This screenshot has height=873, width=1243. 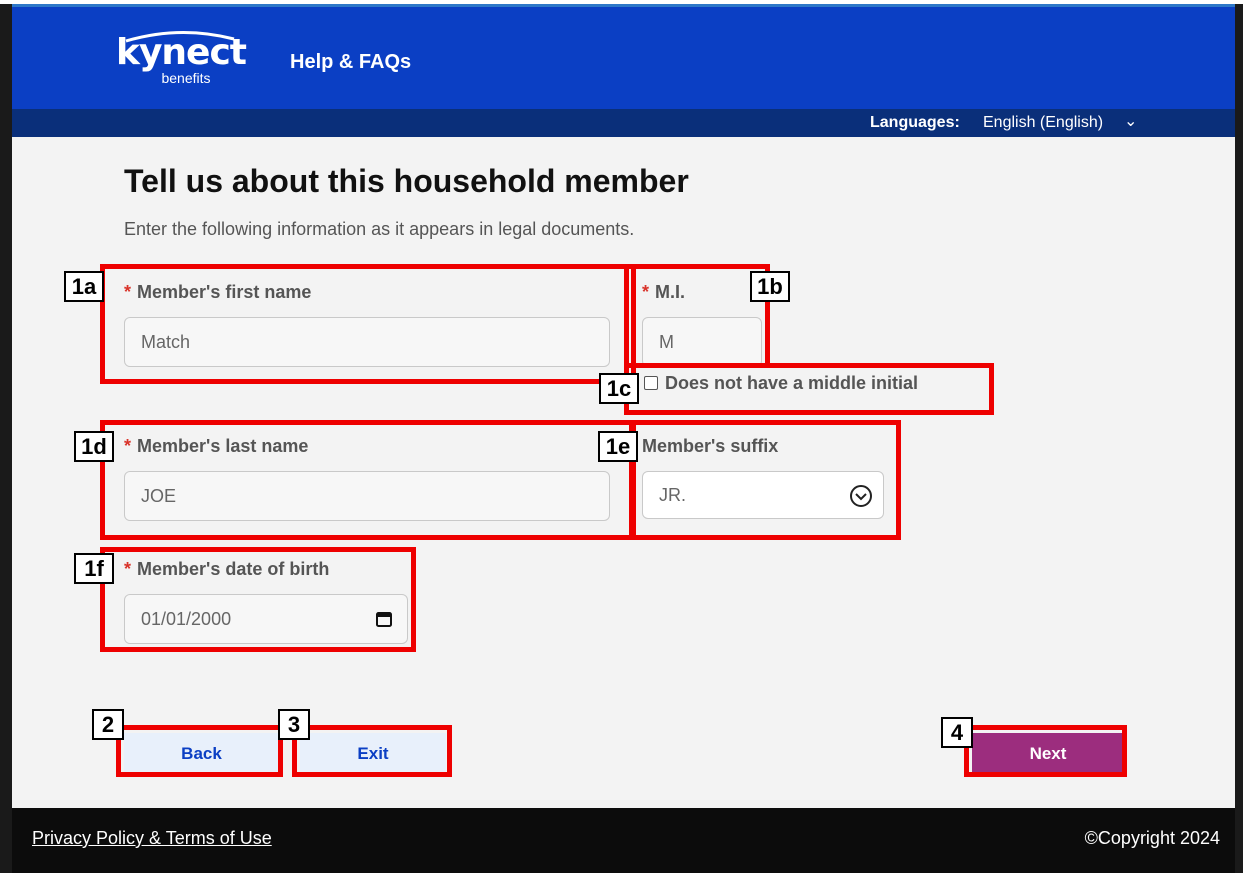 What do you see at coordinates (809, 389) in the screenshot?
I see `annotation-box-1c` at bounding box center [809, 389].